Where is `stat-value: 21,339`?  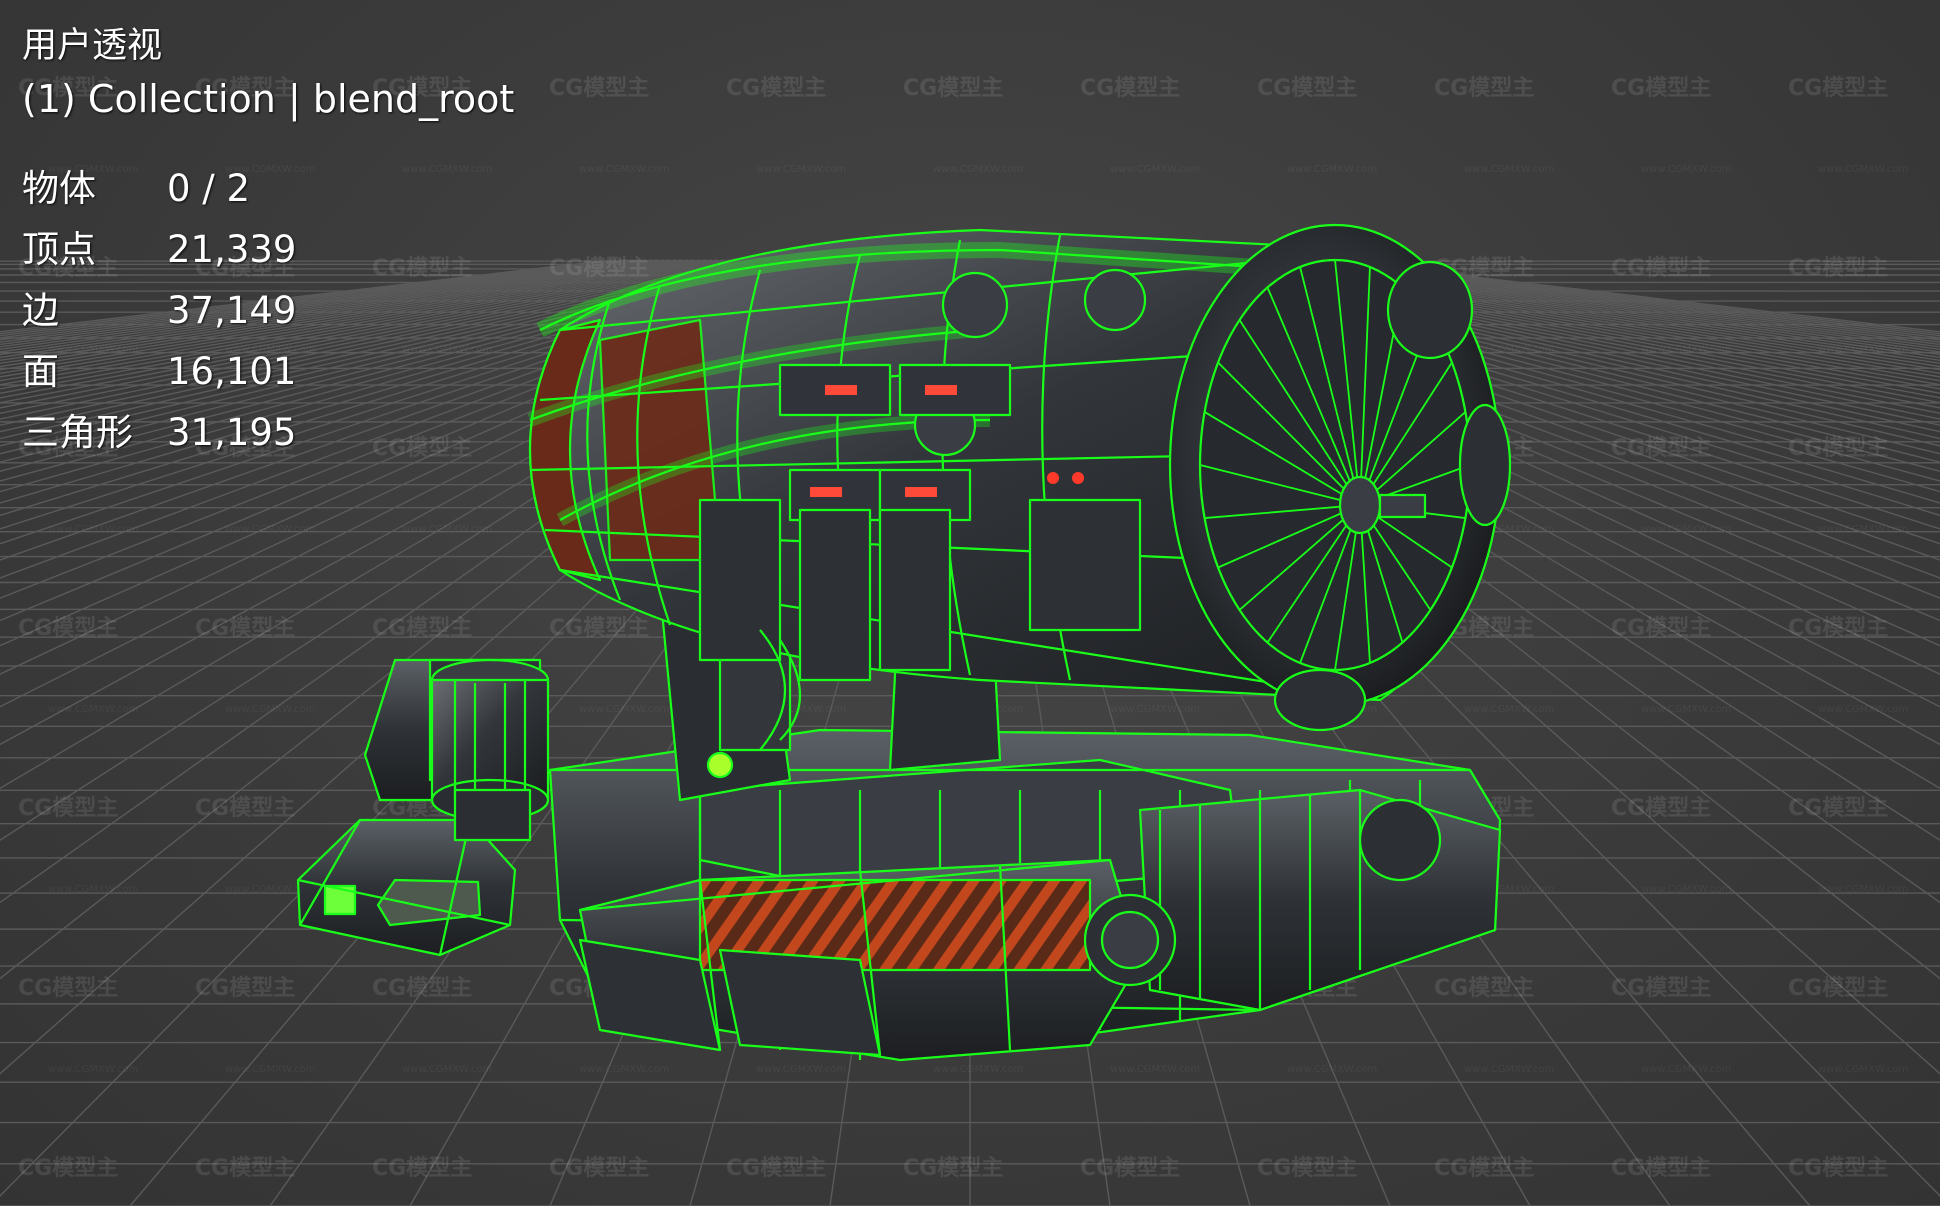 stat-value: 21,339 is located at coordinates (232, 249).